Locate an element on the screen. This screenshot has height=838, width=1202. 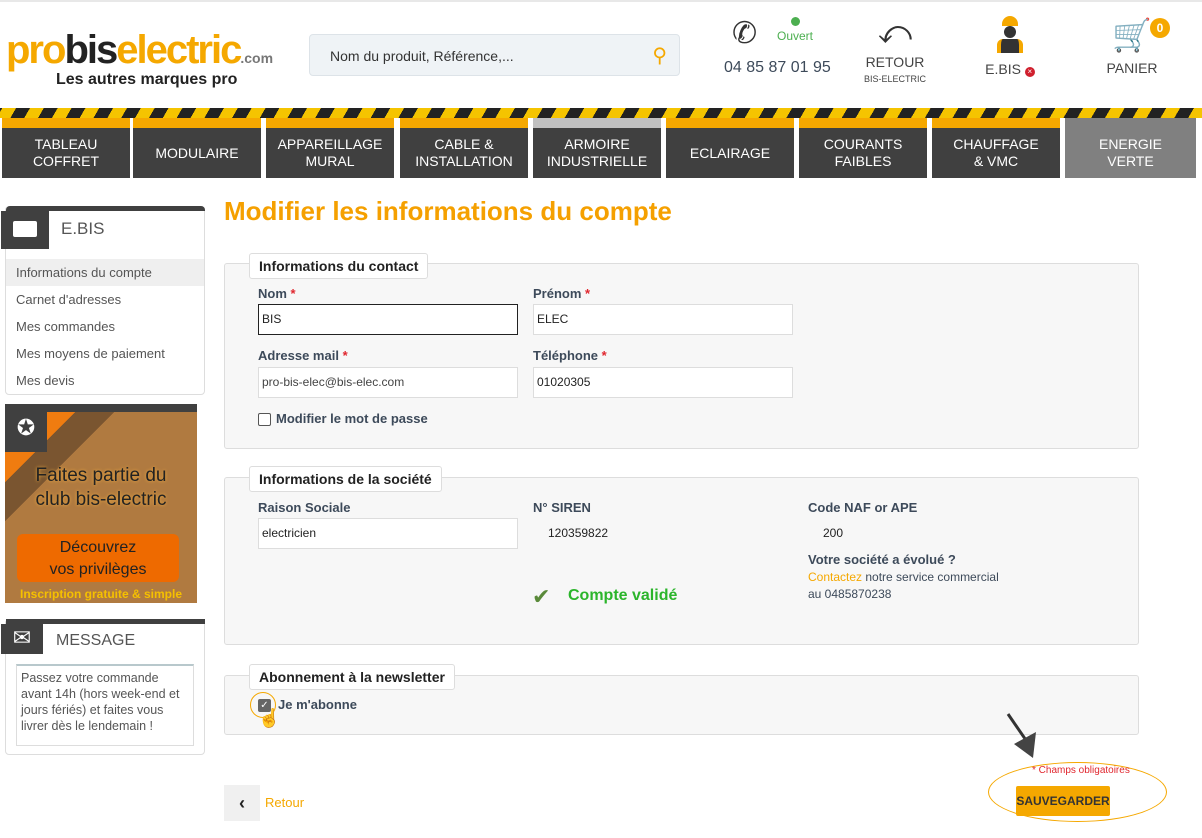
retour-link: ⤺ RETOUR BIS-ELECTRIC is located at coordinates (895, 49).